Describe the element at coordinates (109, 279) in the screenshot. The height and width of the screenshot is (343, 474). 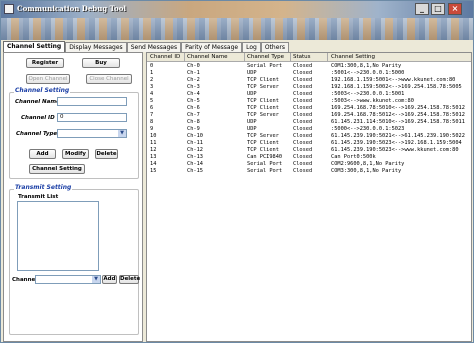
I see `transmit-add-button: Add` at that location.